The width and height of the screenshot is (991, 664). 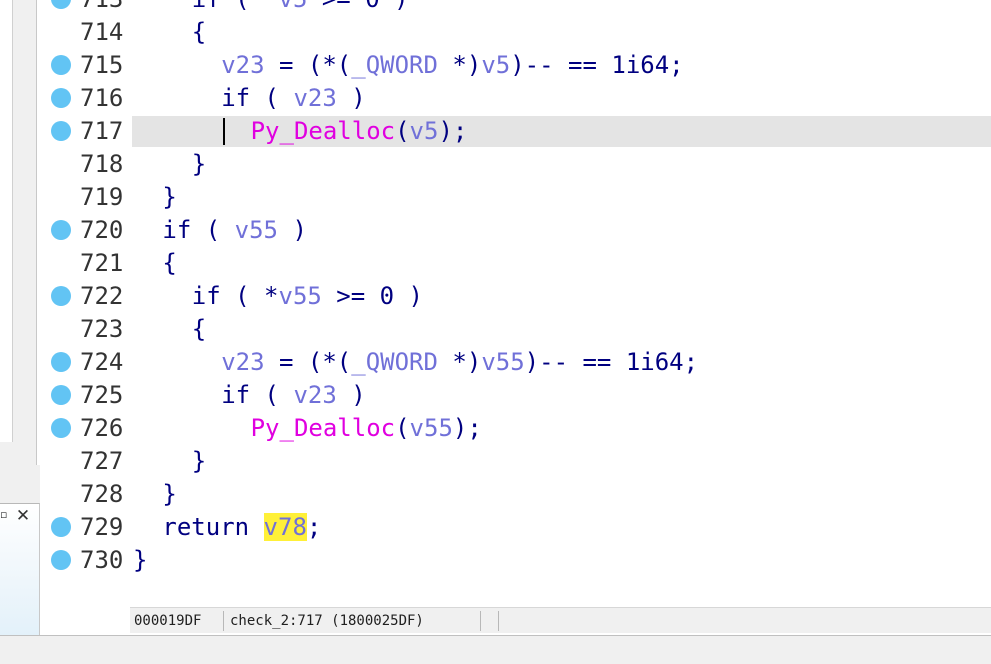 What do you see at coordinates (467, 428) in the screenshot?
I see `code-token: );` at bounding box center [467, 428].